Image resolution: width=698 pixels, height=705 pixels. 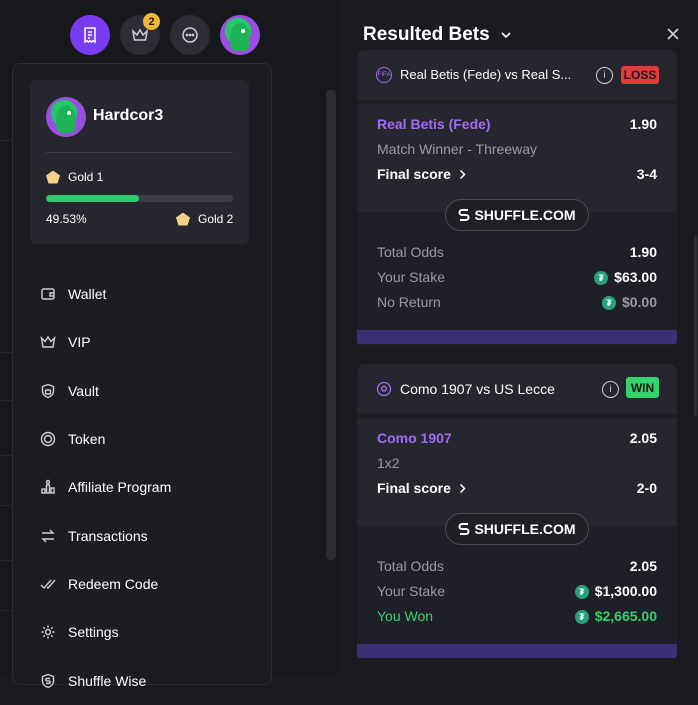 I want to click on avatar-bird, so click(x=240, y=37).